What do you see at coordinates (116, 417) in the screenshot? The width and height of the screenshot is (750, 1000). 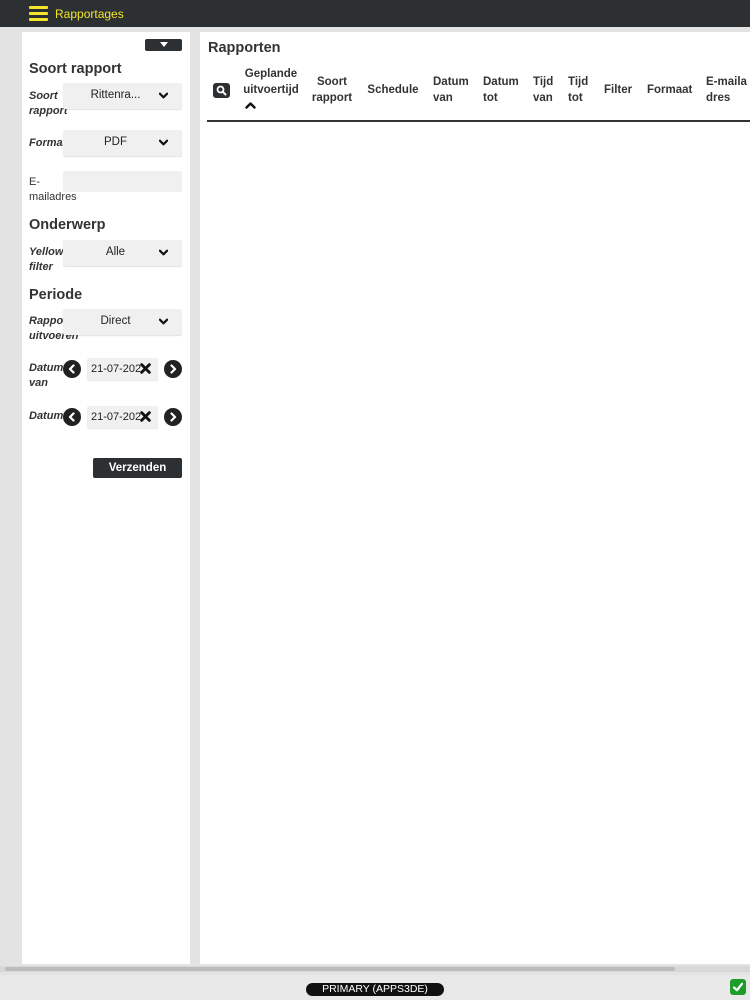 I see `date-to-value: 21-07-2022` at bounding box center [116, 417].